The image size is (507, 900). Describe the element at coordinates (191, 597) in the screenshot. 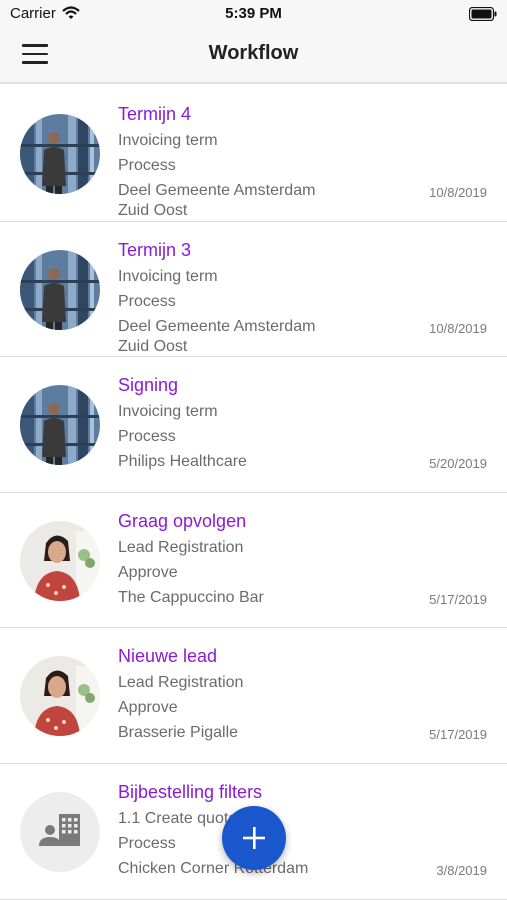

I see `item-relation: The Cappuccino Bar` at that location.